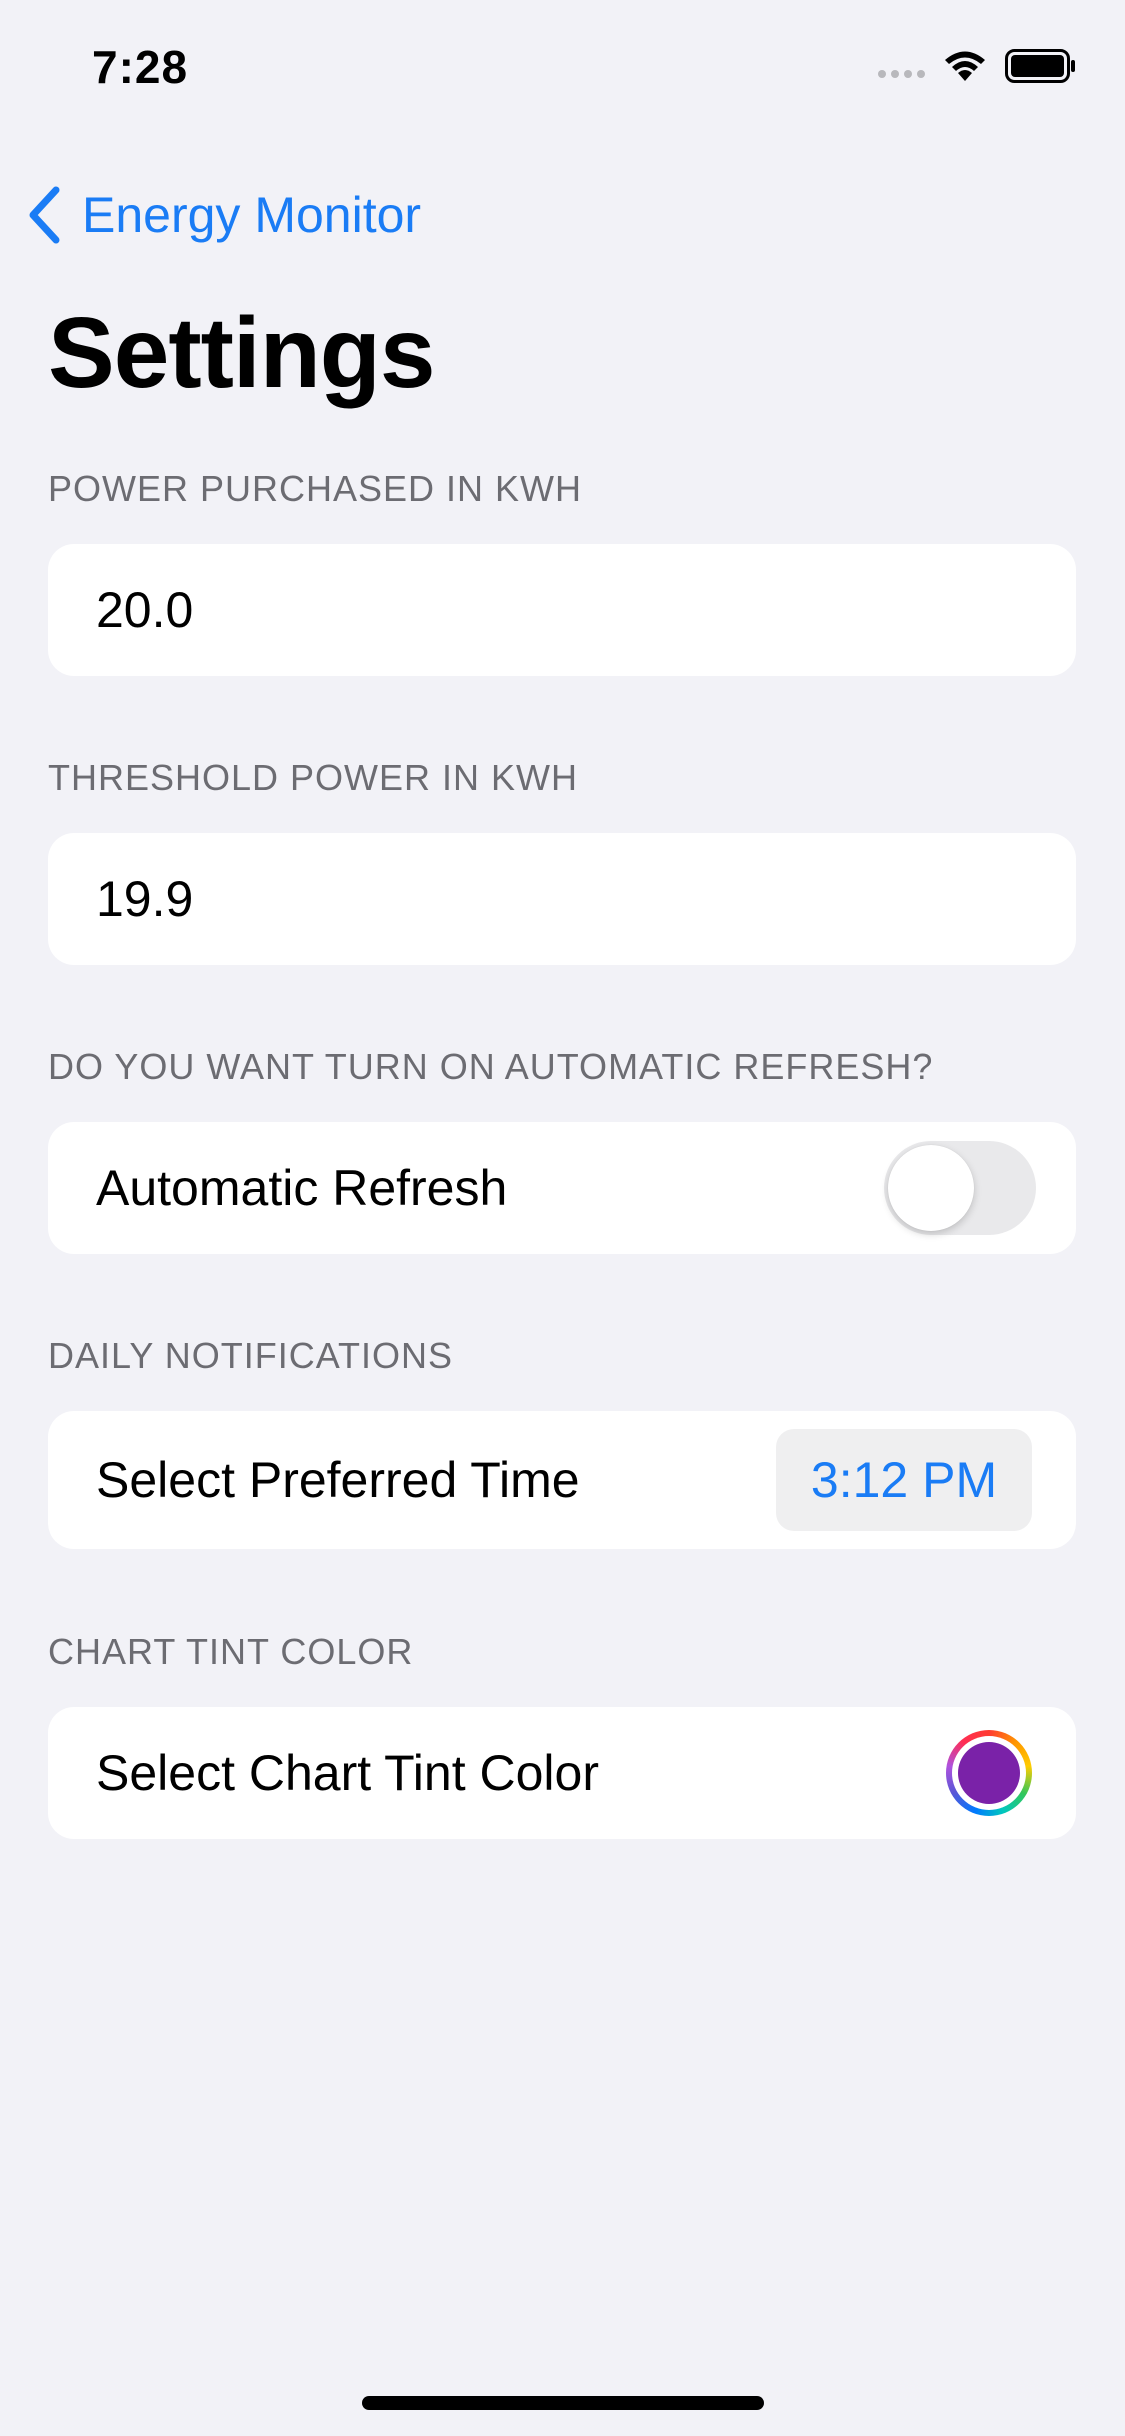 The width and height of the screenshot is (1125, 2436). I want to click on status-time: 7:28, so click(140, 67).